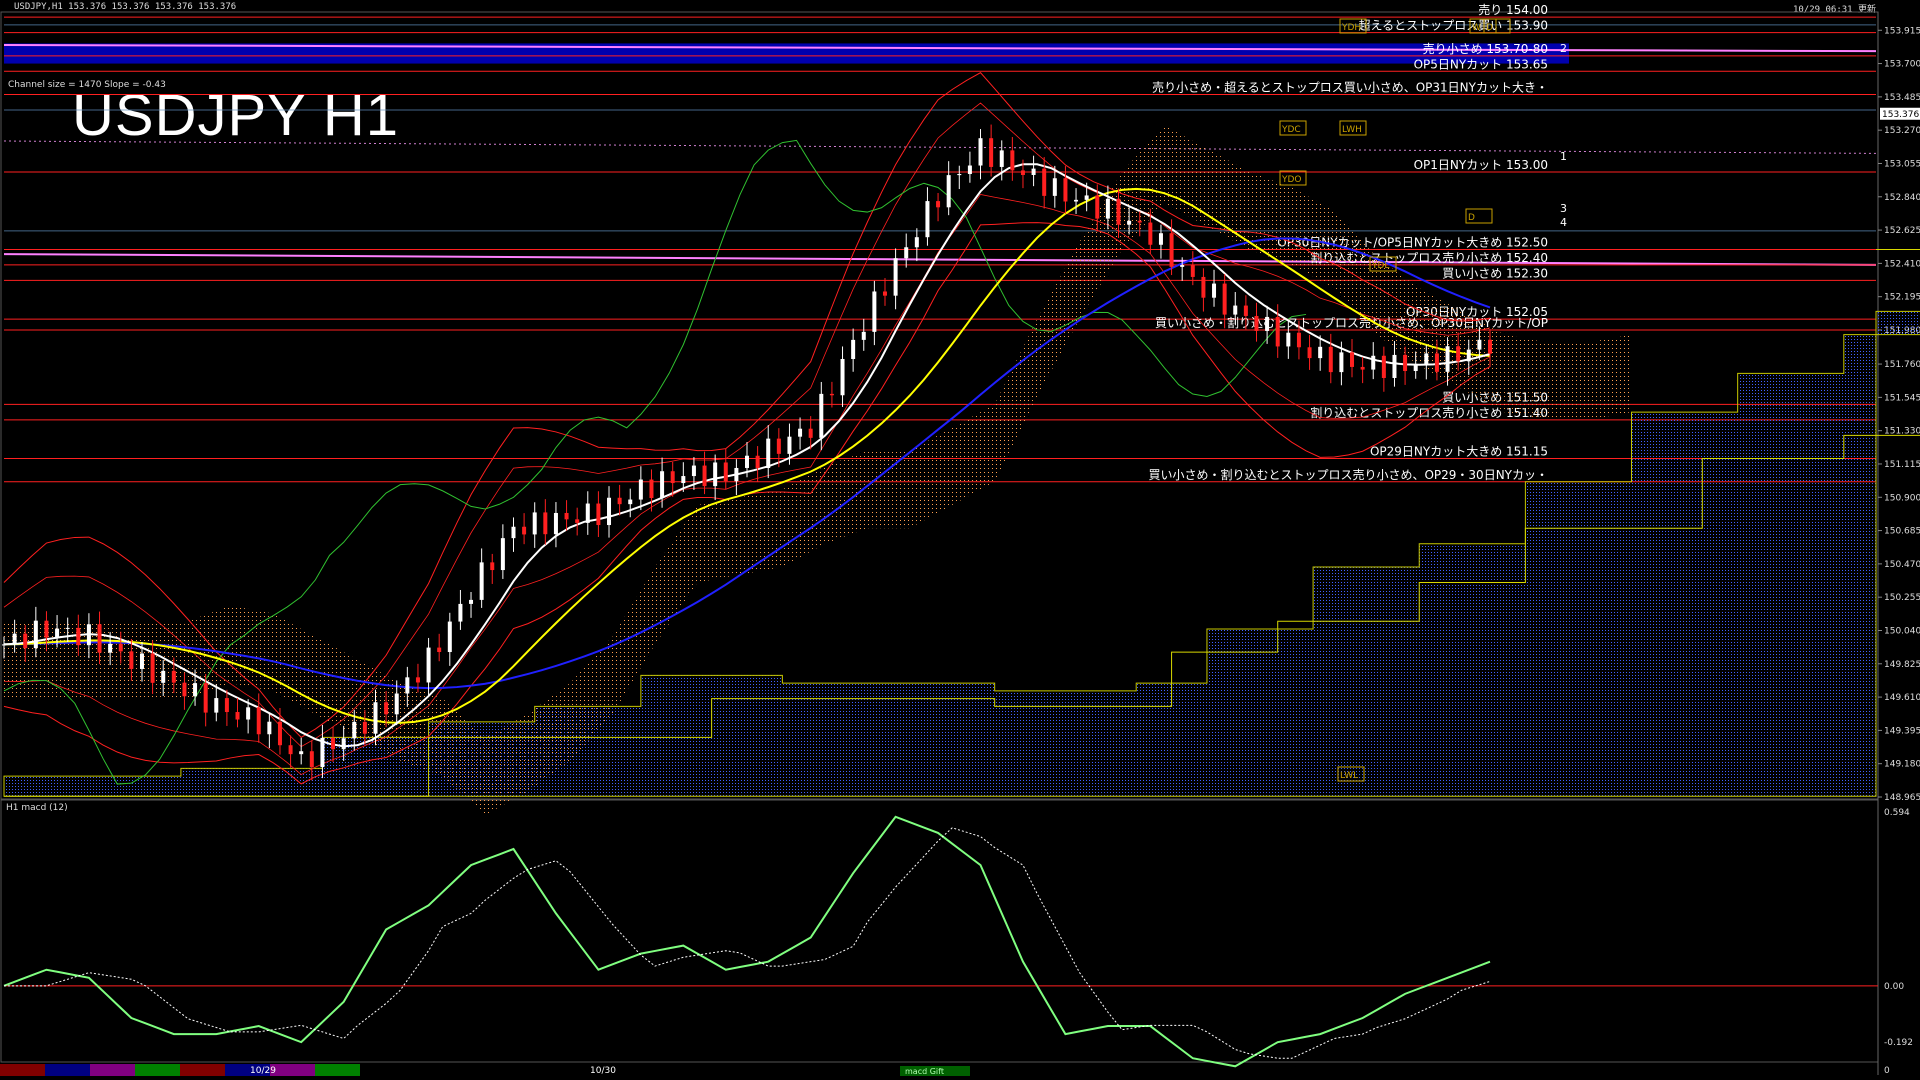 The image size is (1920, 1080). Describe the element at coordinates (1485, 48) in the screenshot. I see `level-label: 売り小さめ 153.70-80` at that location.